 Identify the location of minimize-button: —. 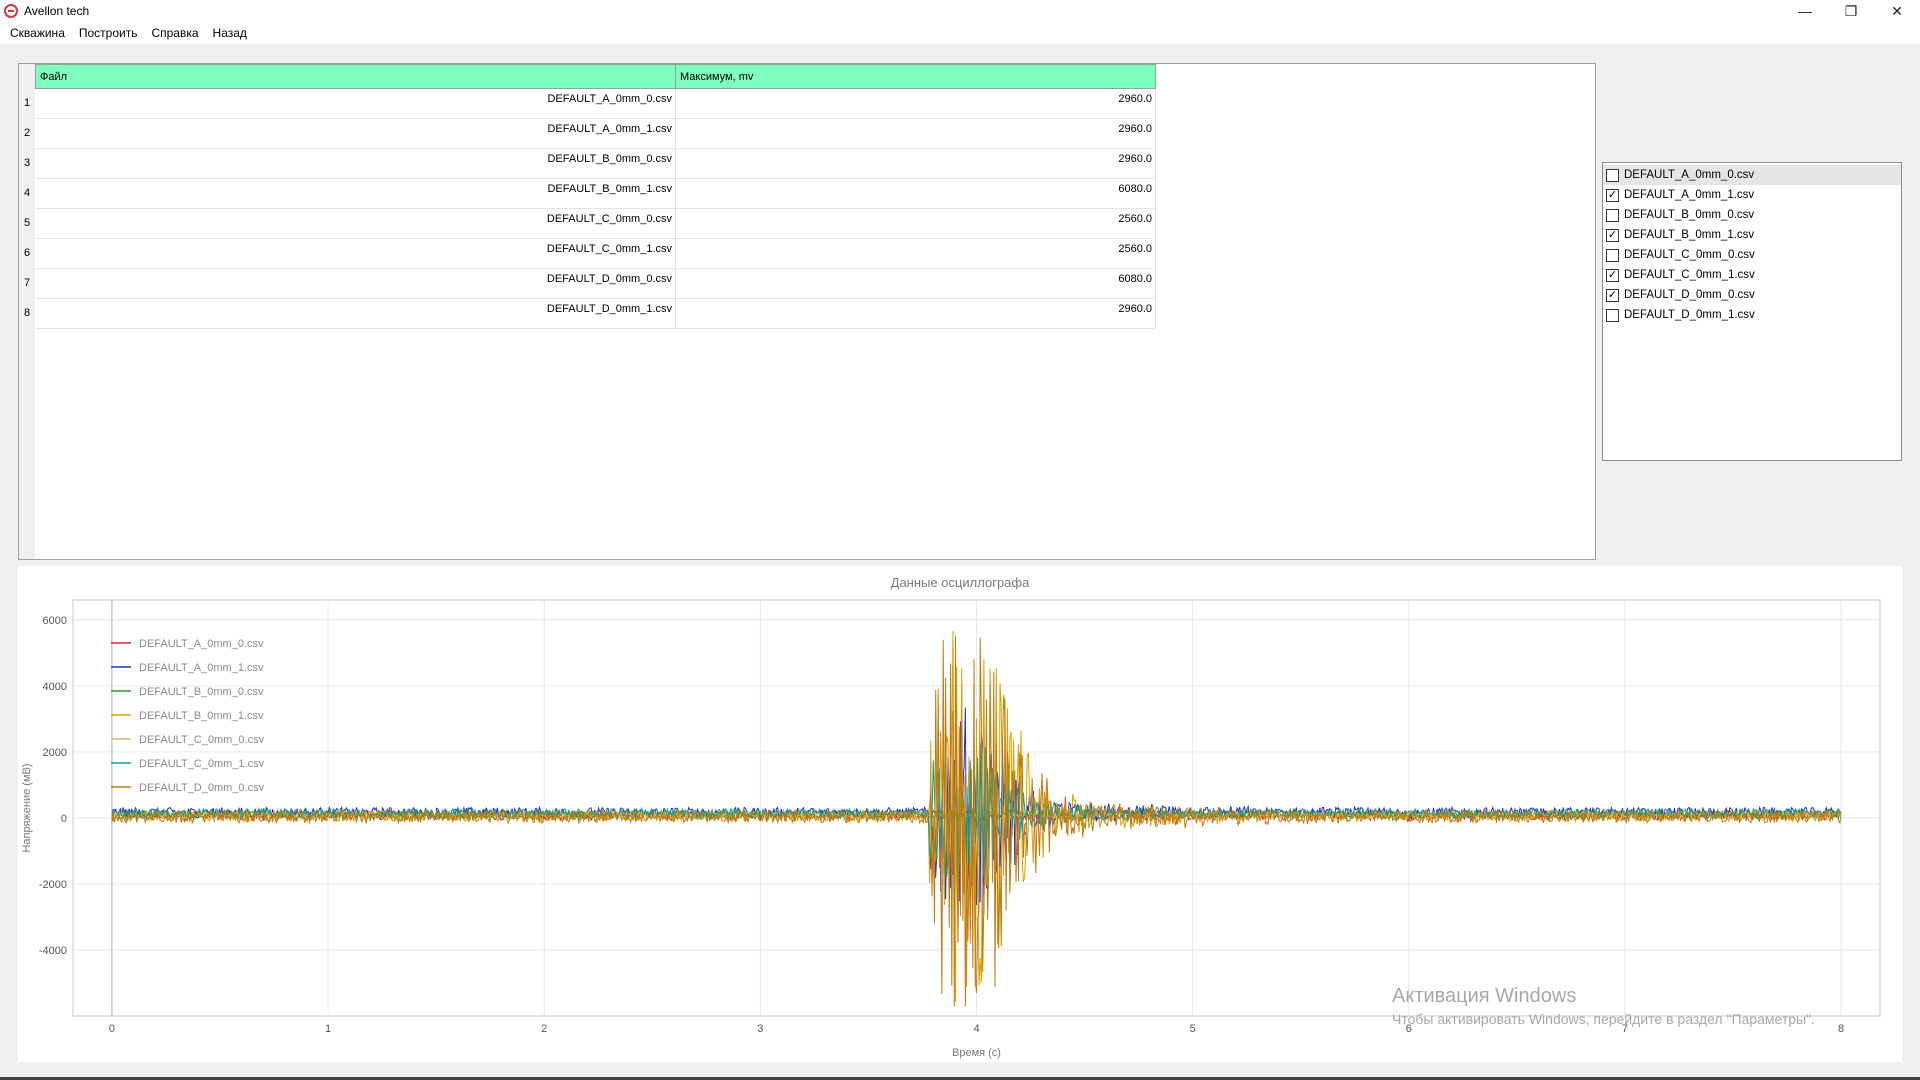
(1805, 11).